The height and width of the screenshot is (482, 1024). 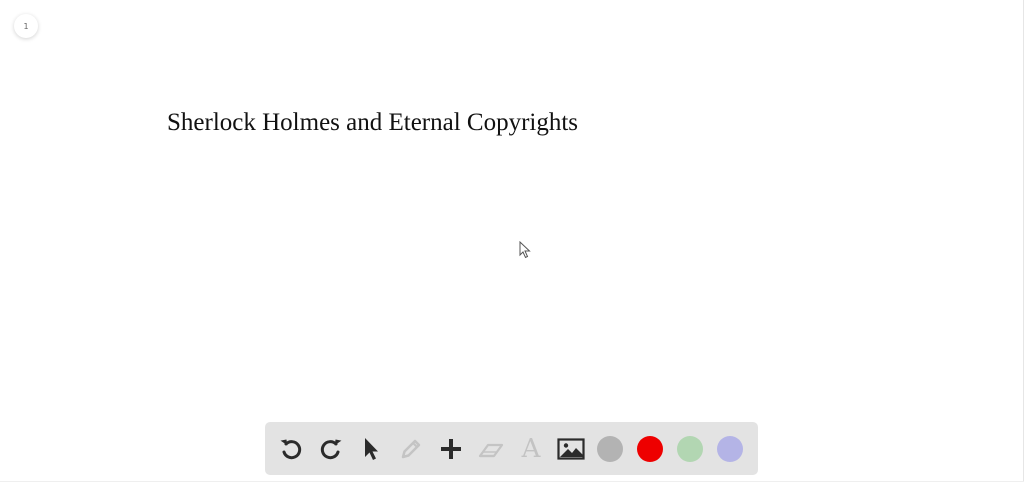 What do you see at coordinates (373, 122) in the screenshot?
I see `board-title-text: Sherlock Holmes and Eternal Copyrights` at bounding box center [373, 122].